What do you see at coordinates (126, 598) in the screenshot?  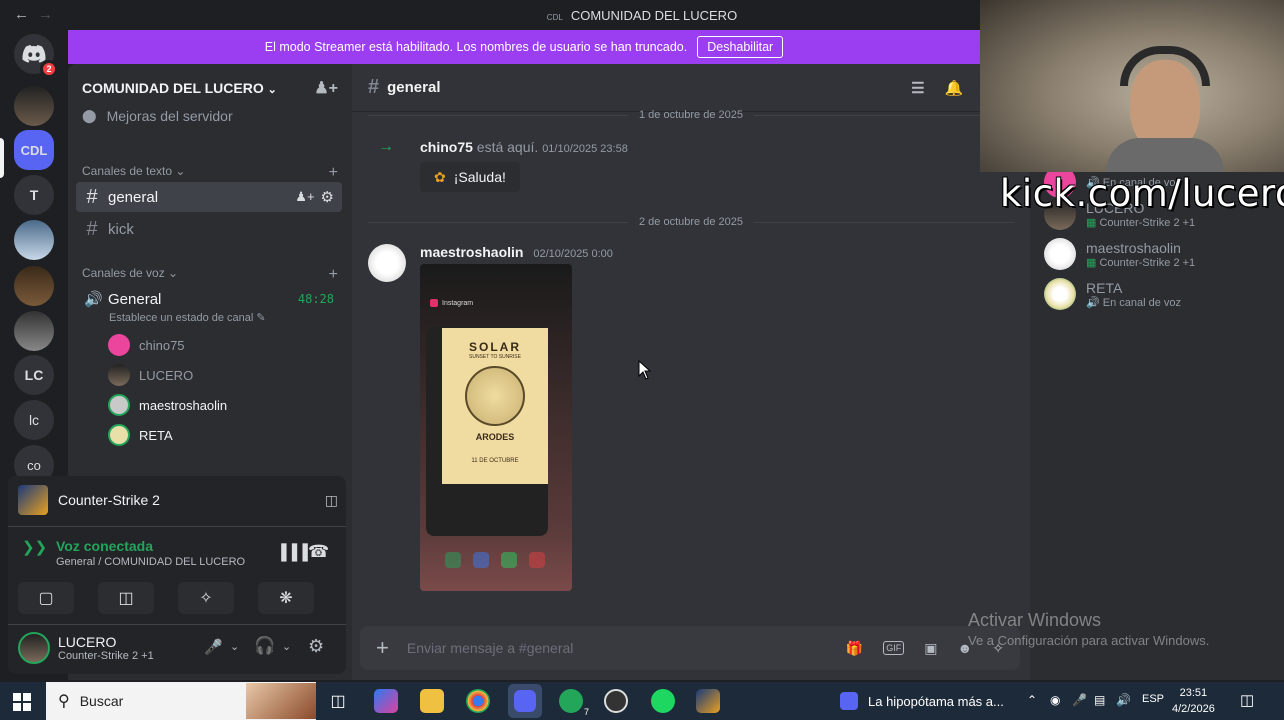 I see `screen-share-button: ◫` at bounding box center [126, 598].